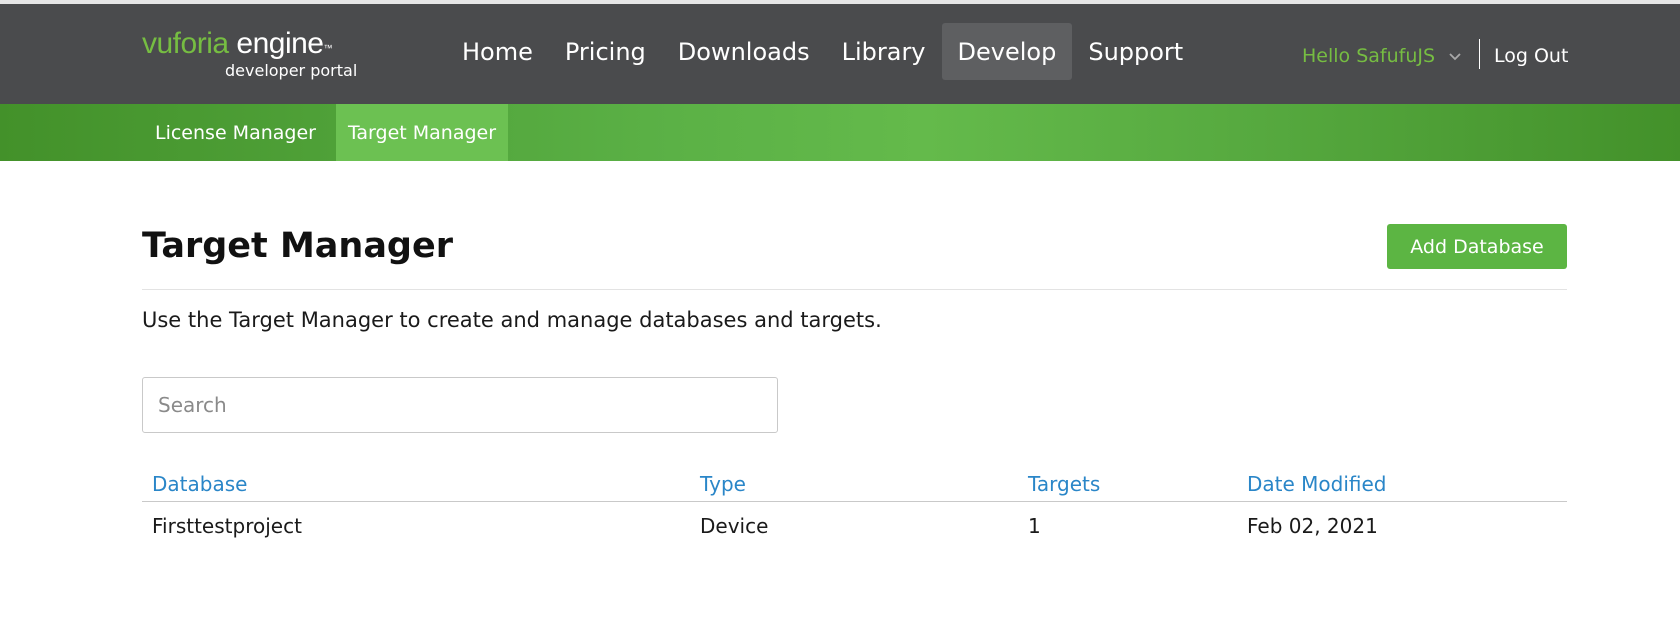 This screenshot has height=631, width=1680. What do you see at coordinates (460, 405) in the screenshot?
I see `search-input` at bounding box center [460, 405].